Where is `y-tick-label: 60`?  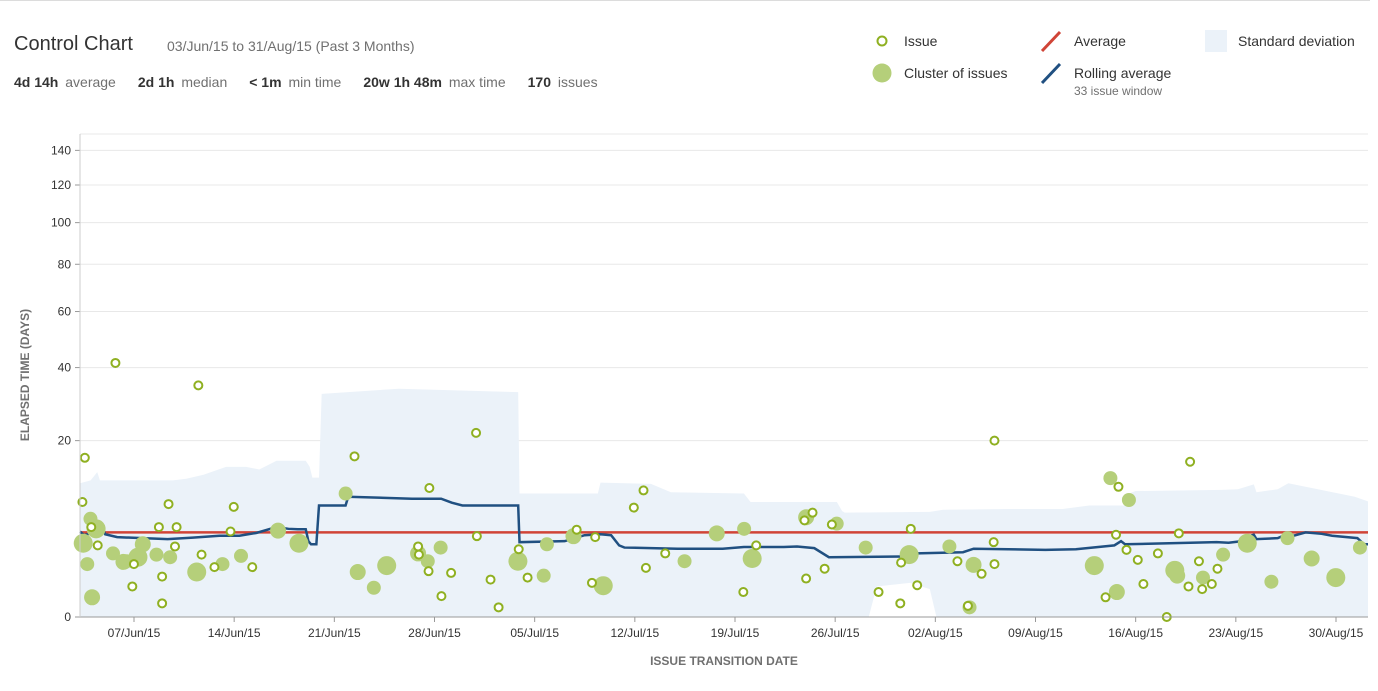 y-tick-label: 60 is located at coordinates (65, 312).